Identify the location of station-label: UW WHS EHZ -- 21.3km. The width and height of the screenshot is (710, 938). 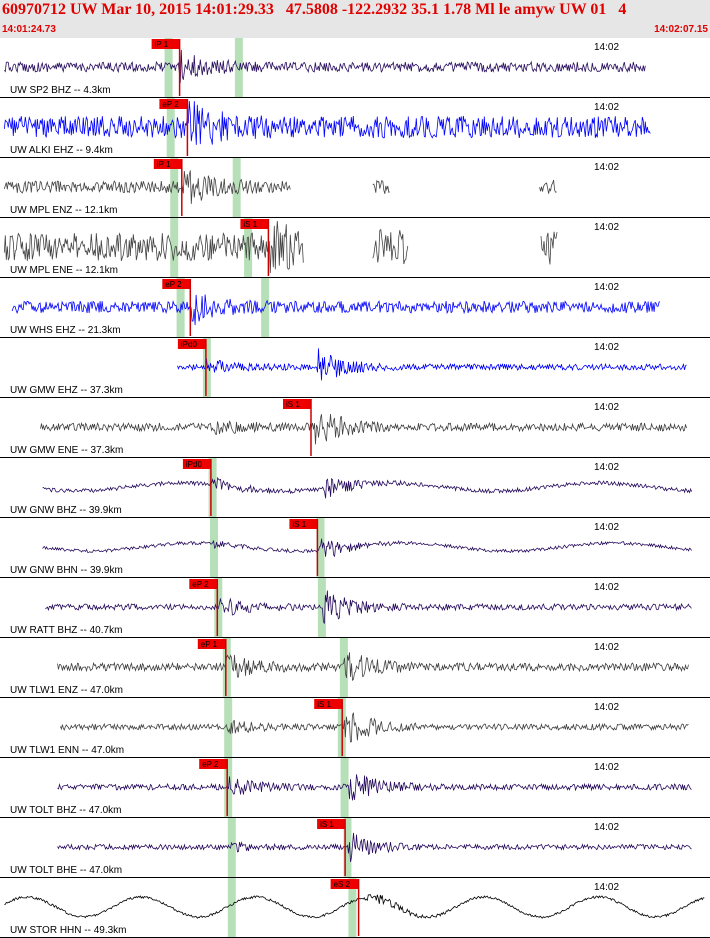
(65, 330).